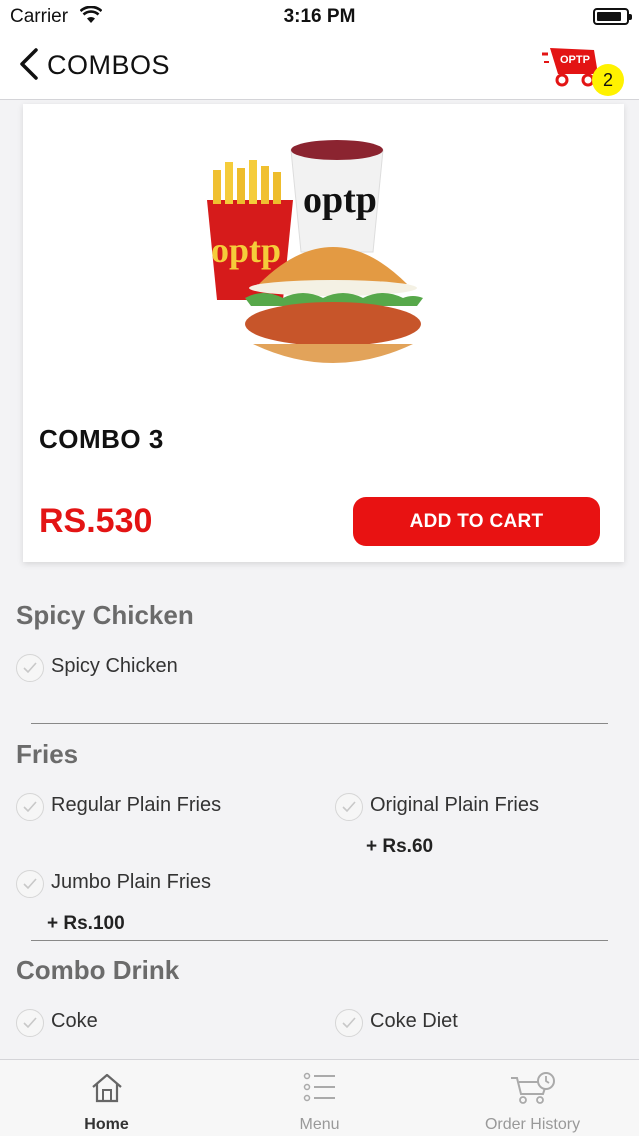  I want to click on option-label: Coke, so click(74, 1021).